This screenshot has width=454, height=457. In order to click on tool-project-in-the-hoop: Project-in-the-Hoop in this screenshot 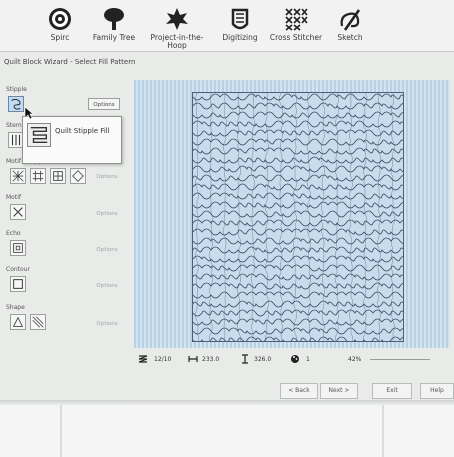, I will do `click(177, 29)`.